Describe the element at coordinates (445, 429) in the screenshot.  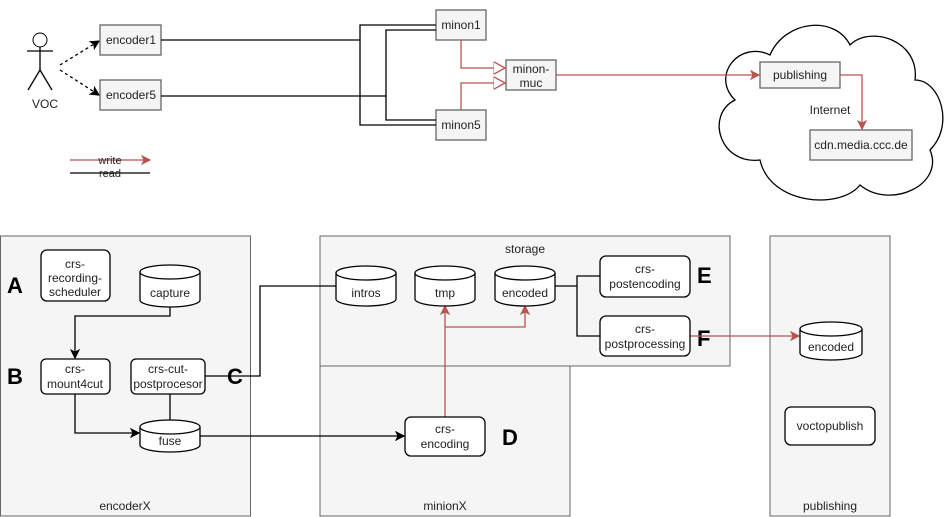
I see `encoding-label: crs-` at that location.